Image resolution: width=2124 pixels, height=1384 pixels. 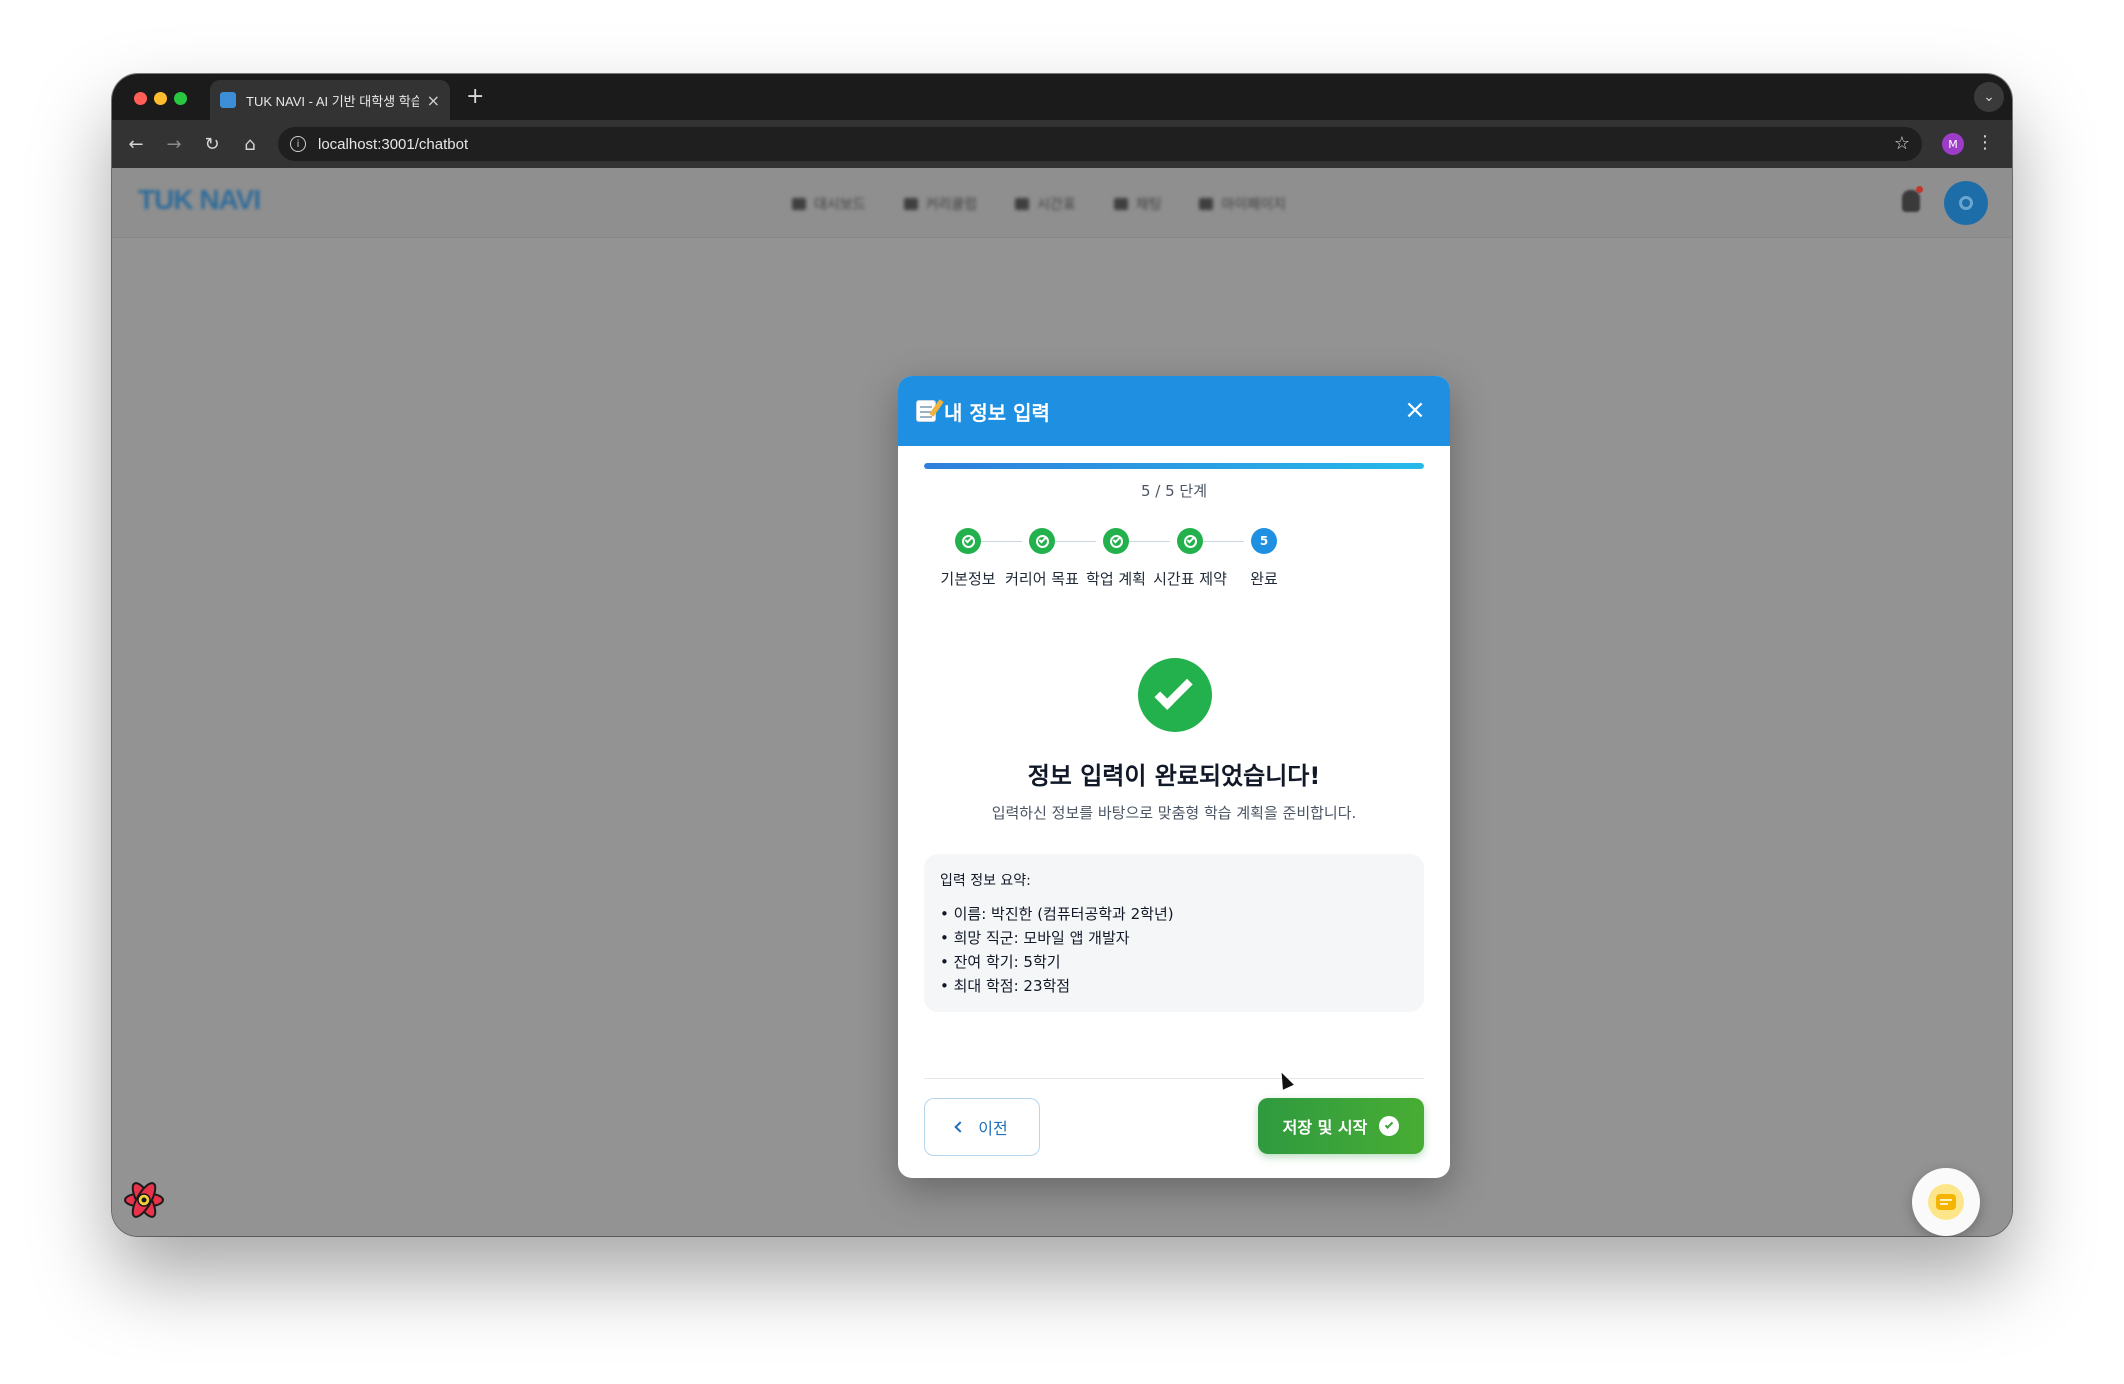 I want to click on stepper: 기본정보 커리어 목표 학업 계획 시간표 제약 5 완료, so click(x=1174, y=558).